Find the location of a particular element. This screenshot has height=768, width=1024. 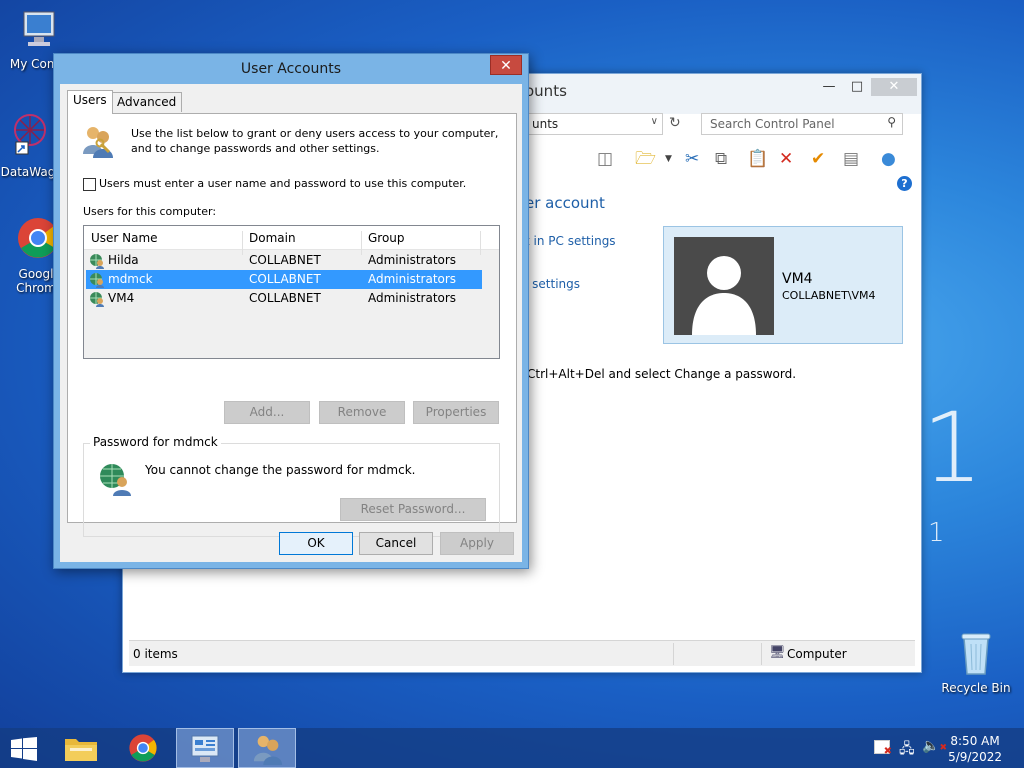

users-section-label: Users for this computer: is located at coordinates (150, 211).